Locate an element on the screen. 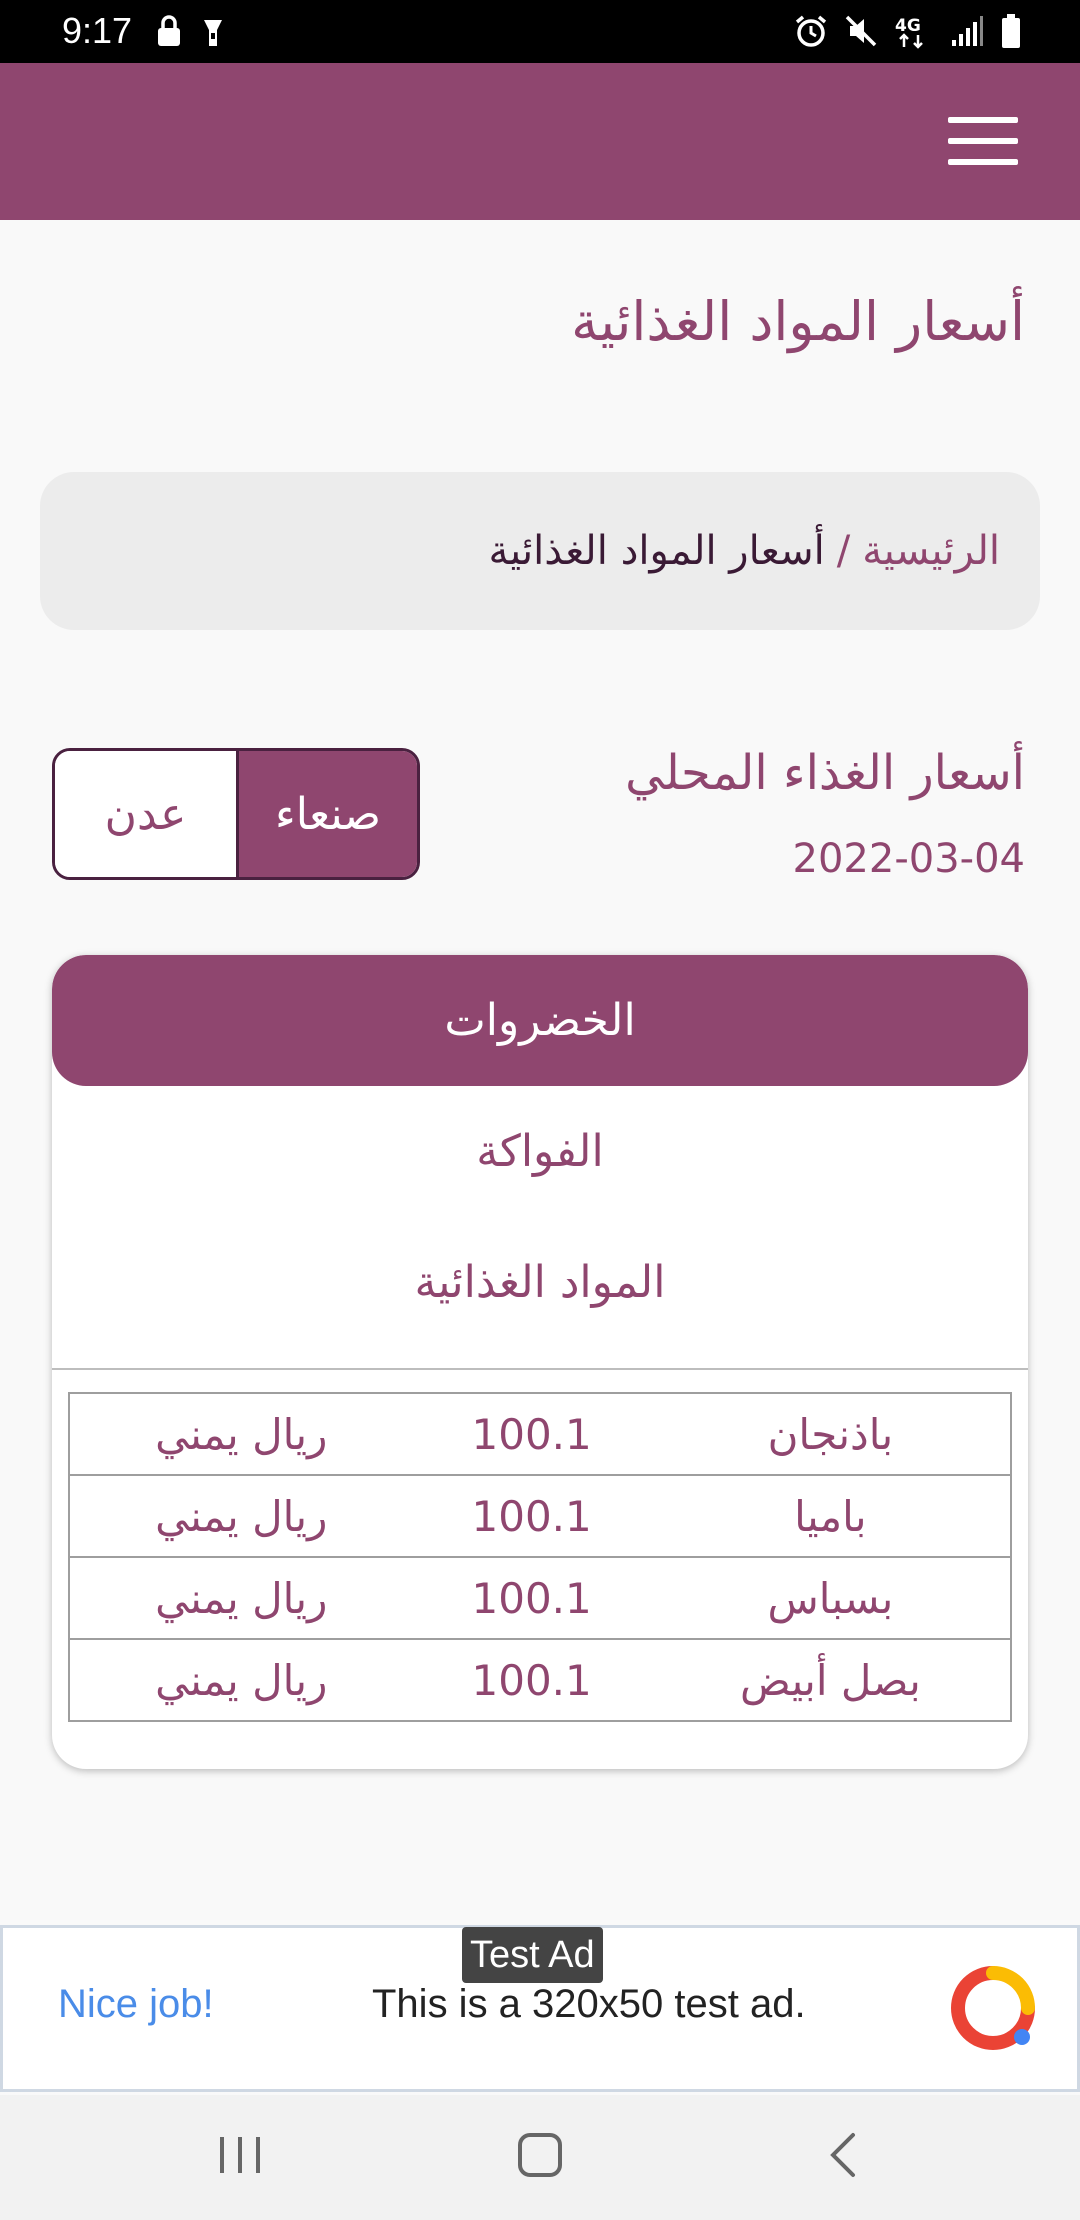 Image resolution: width=1080 pixels, height=2220 pixels. table-row: بسباس 100.1 ريال يمني is located at coordinates (540, 1597).